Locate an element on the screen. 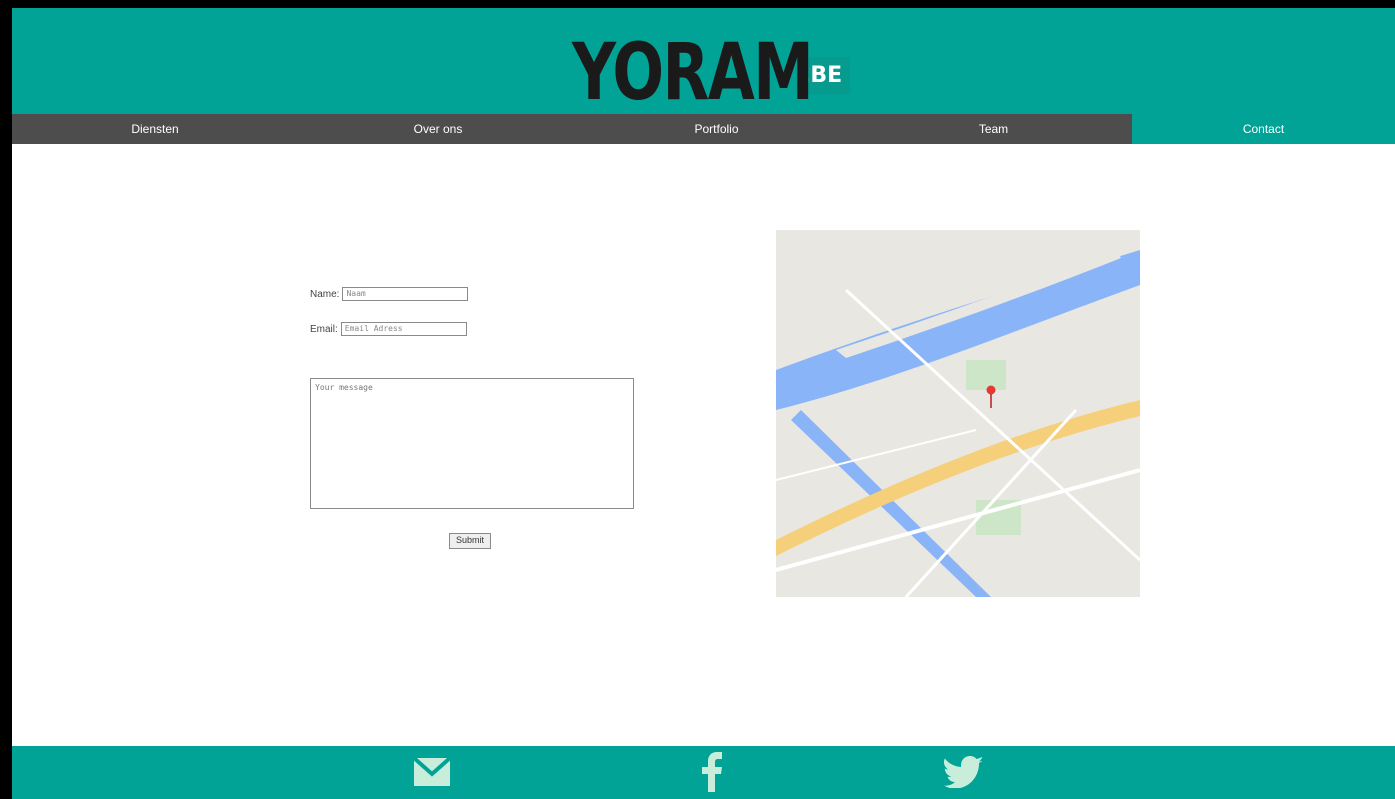 The height and width of the screenshot is (799, 1395). mail-icon is located at coordinates (432, 773).